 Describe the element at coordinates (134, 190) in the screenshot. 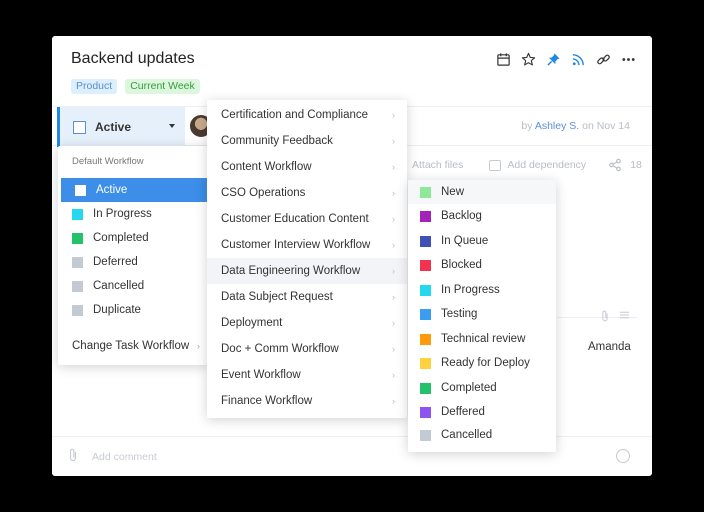

I see `status-option-active: Active` at that location.